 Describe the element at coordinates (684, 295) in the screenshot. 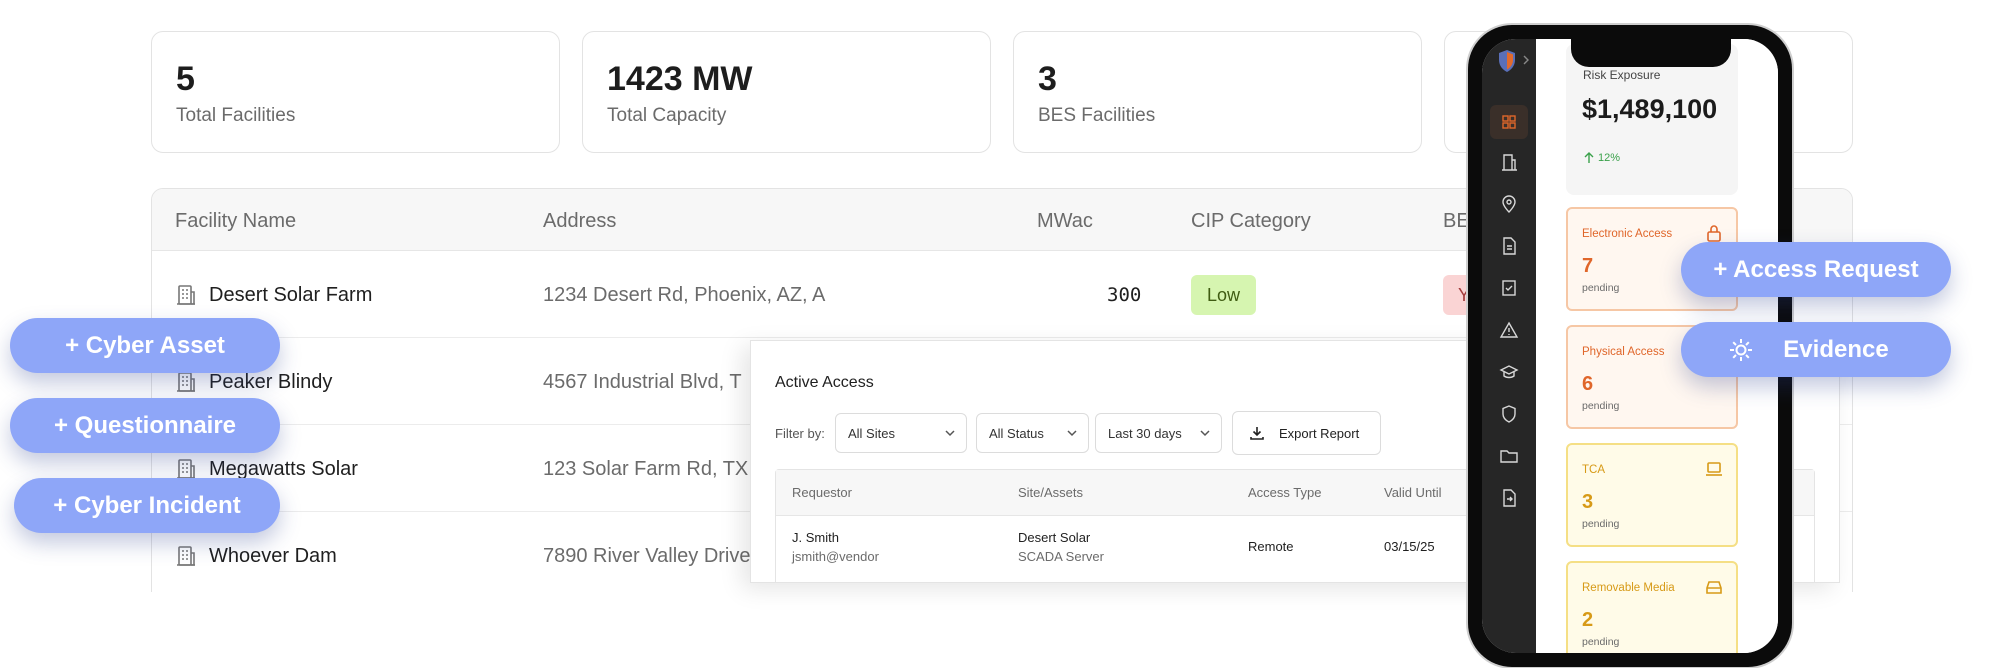

I see `facility-address: 1234 Desert Rd, Phoenix, AZ, A` at that location.